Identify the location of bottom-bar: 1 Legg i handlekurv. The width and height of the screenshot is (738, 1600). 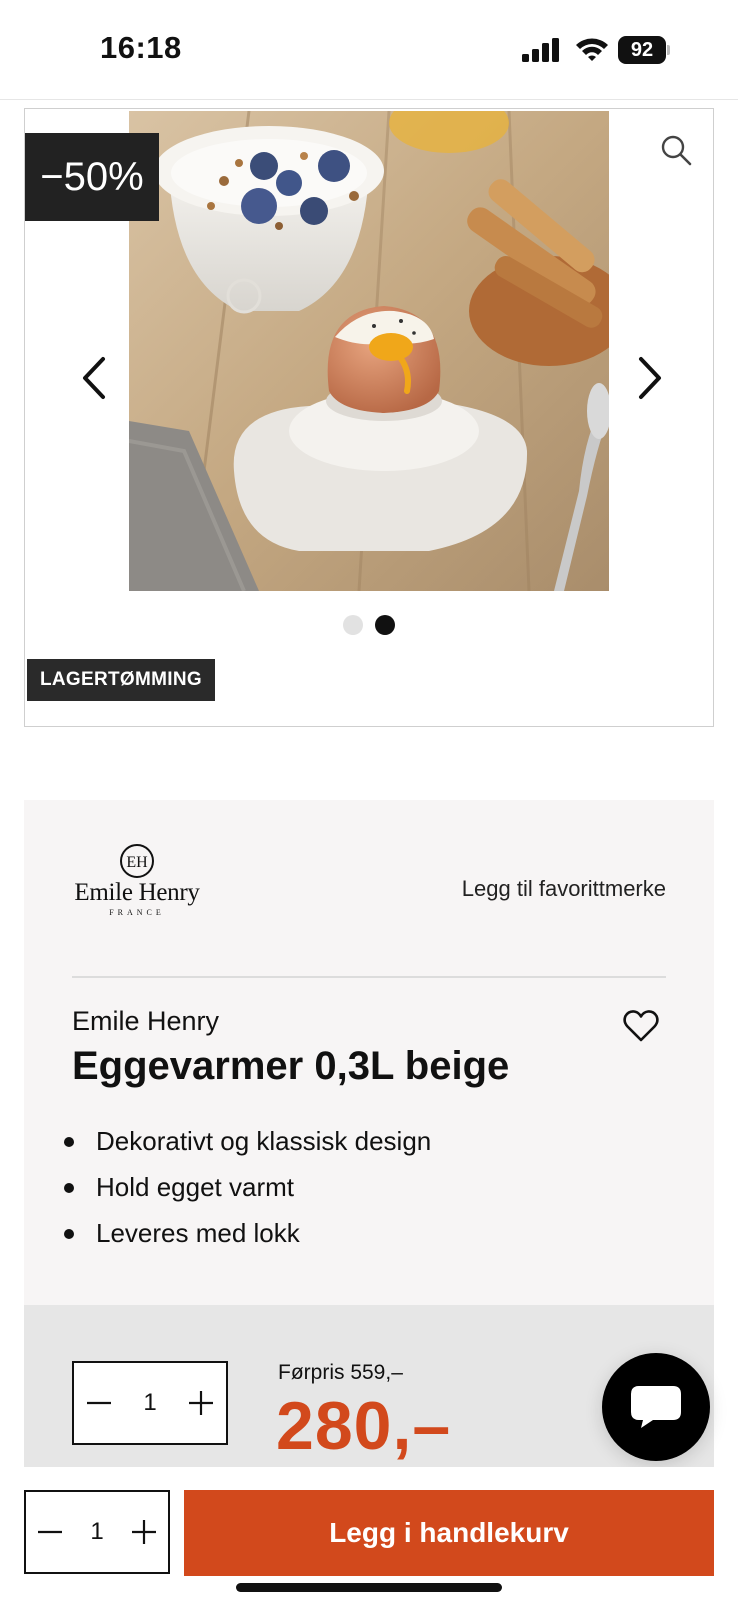
(369, 1533).